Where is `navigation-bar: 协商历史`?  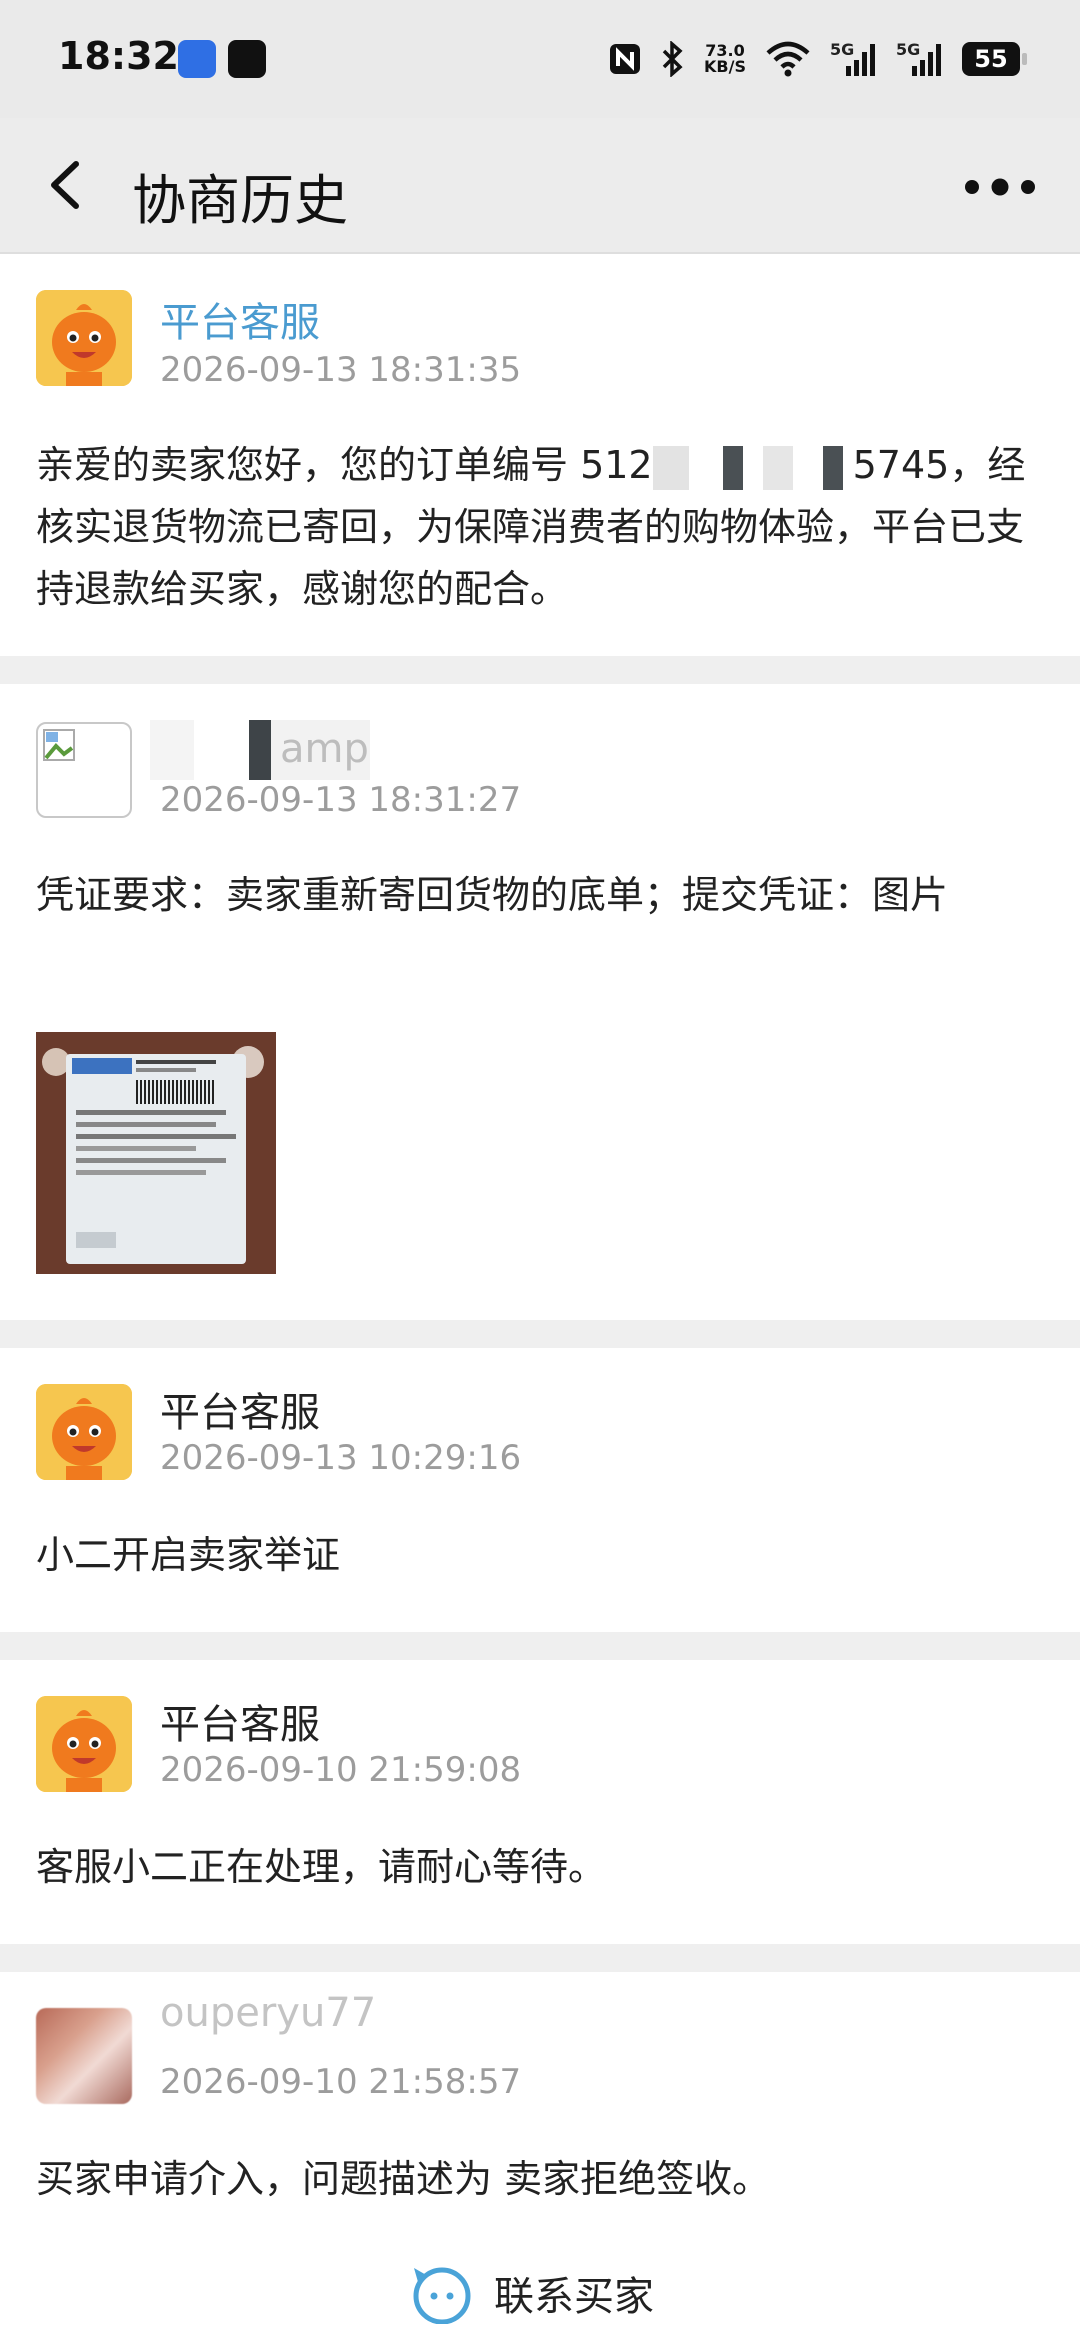
navigation-bar: 协商历史 is located at coordinates (540, 186).